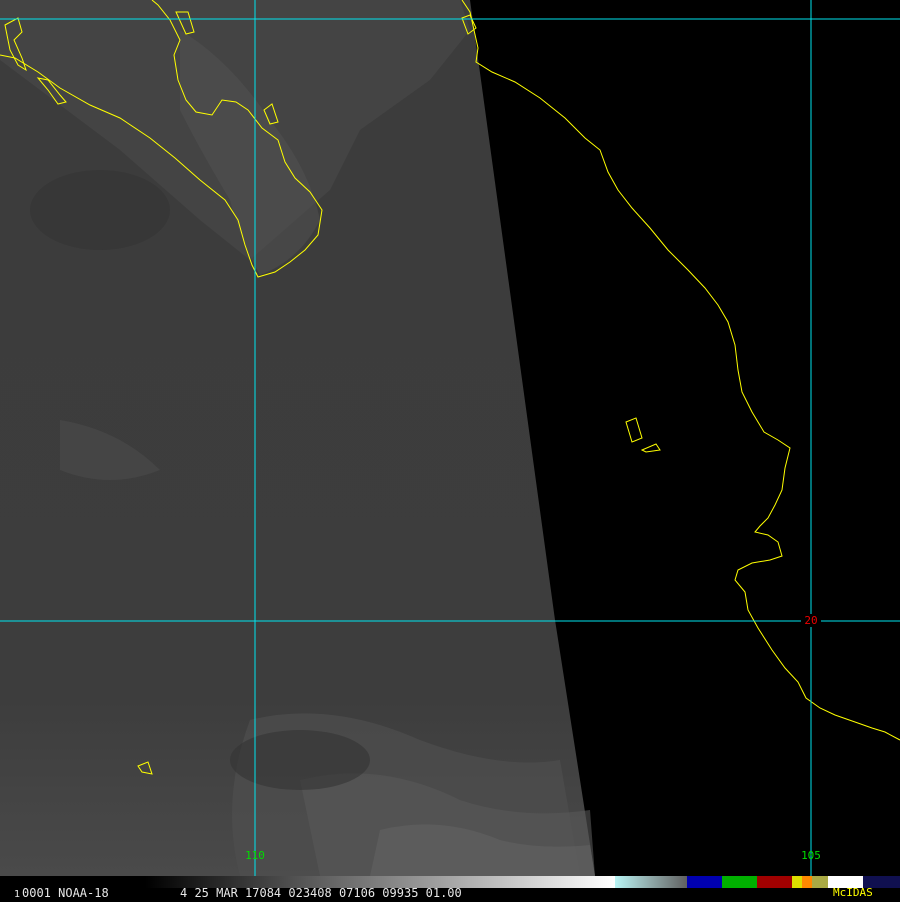 This screenshot has width=900, height=902. I want to click on image-id: 0001 NOAA-18, so click(65, 893).